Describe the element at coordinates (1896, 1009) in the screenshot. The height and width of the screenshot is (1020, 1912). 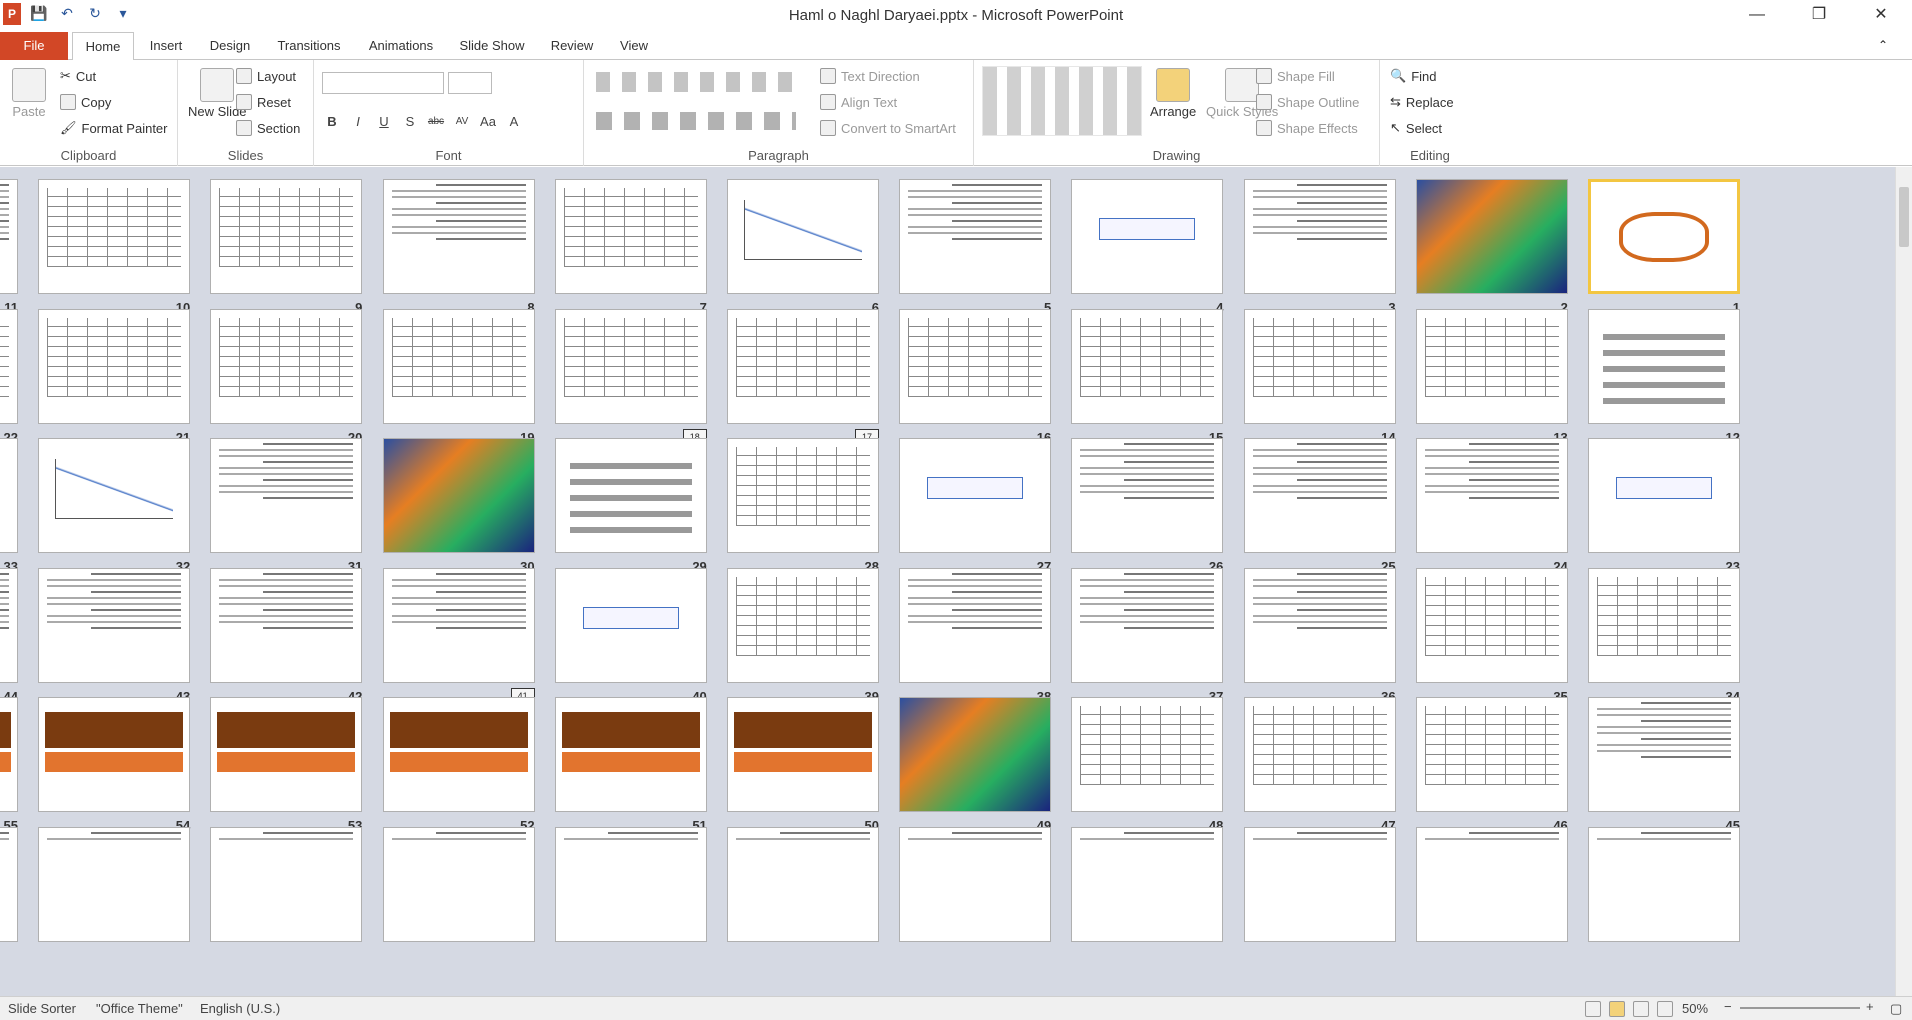
I see `fit-window-icon: ▢` at that location.